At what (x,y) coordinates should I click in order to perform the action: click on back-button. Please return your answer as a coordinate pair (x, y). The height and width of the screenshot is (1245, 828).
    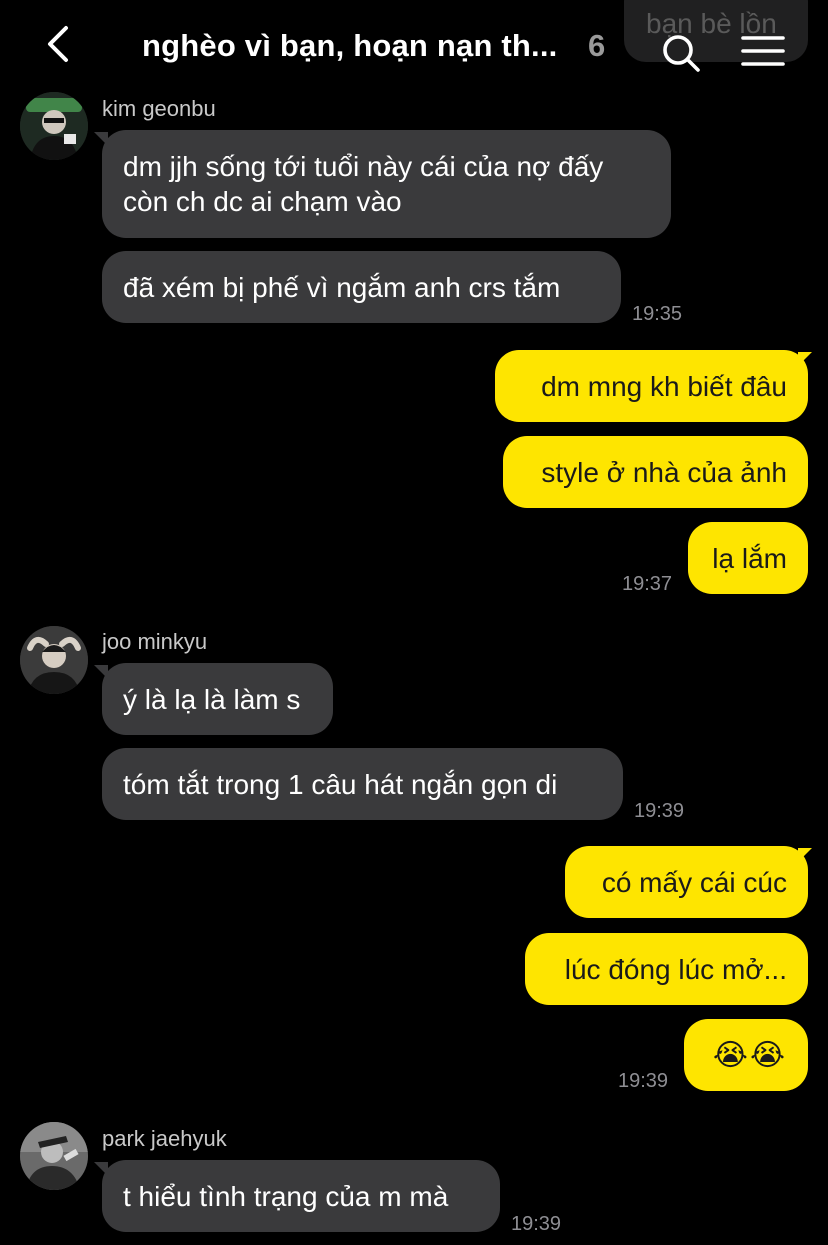
    Looking at the image, I should click on (60, 44).